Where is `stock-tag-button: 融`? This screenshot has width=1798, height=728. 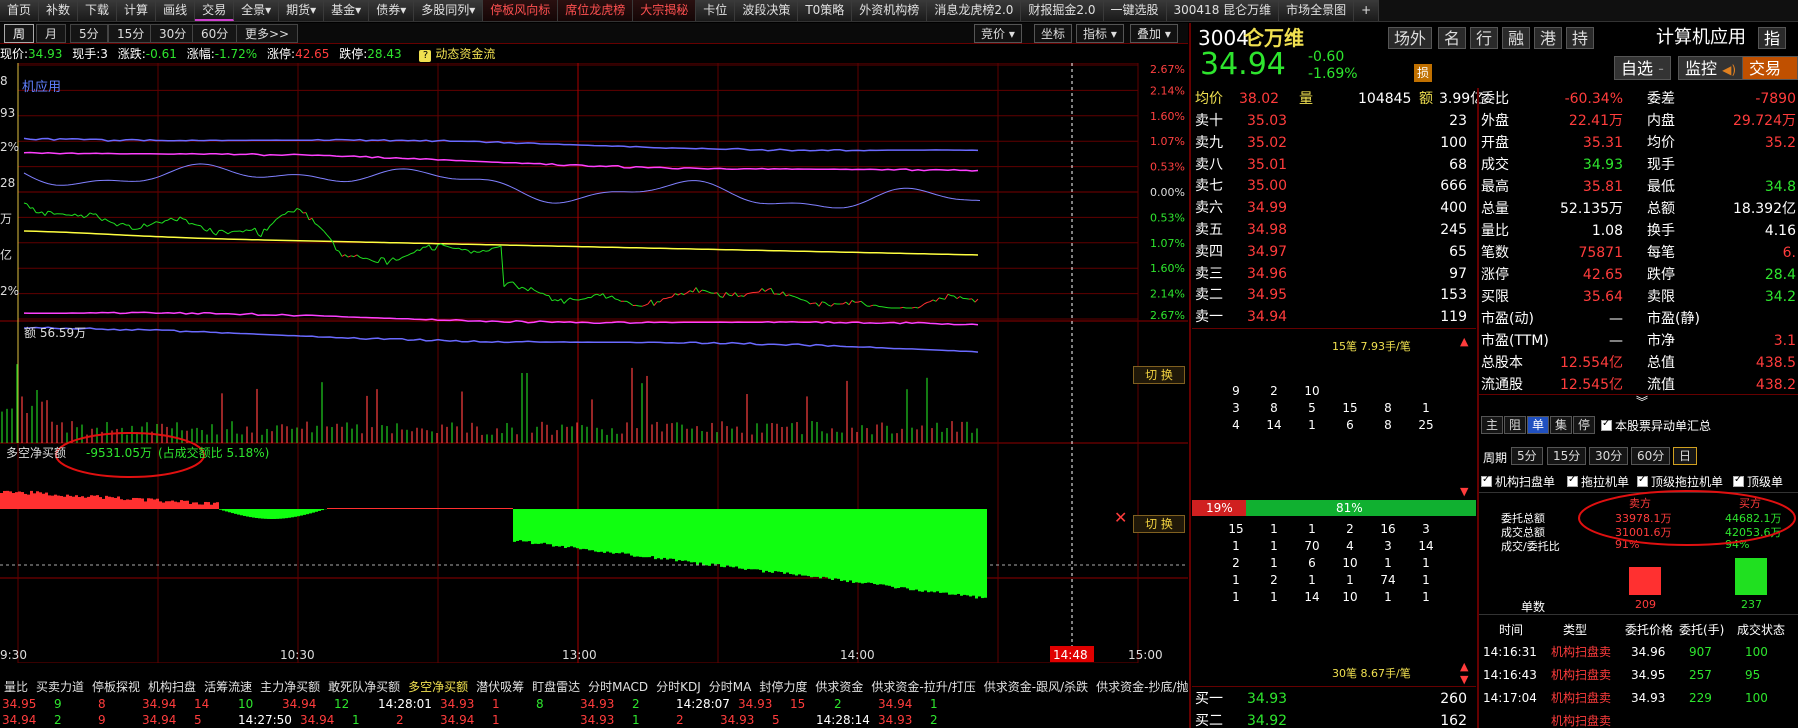
stock-tag-button: 融 is located at coordinates (1516, 38).